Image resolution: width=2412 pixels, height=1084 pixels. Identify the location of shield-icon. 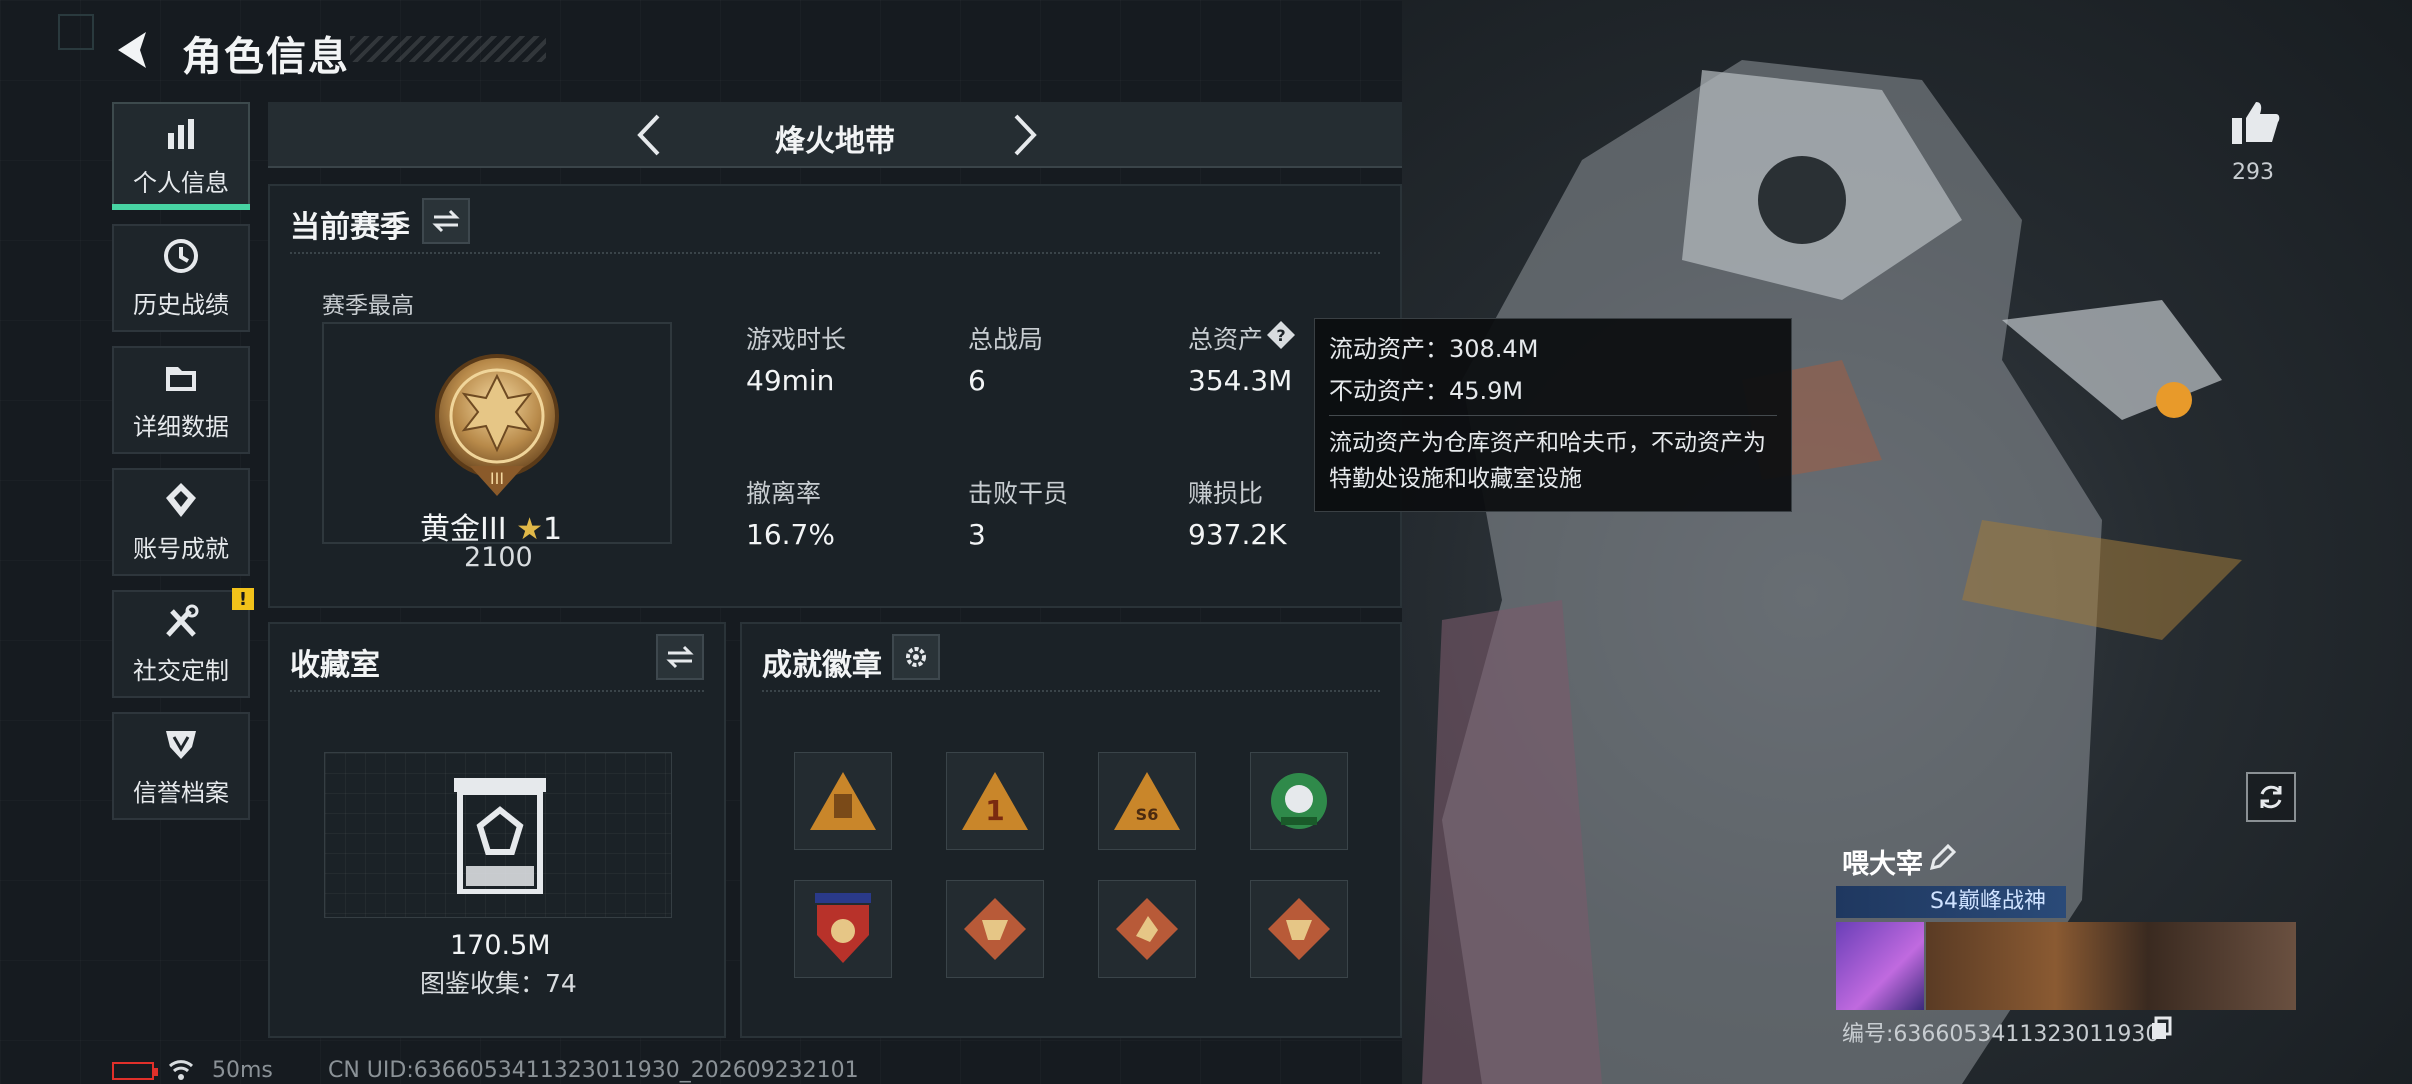
(181, 744).